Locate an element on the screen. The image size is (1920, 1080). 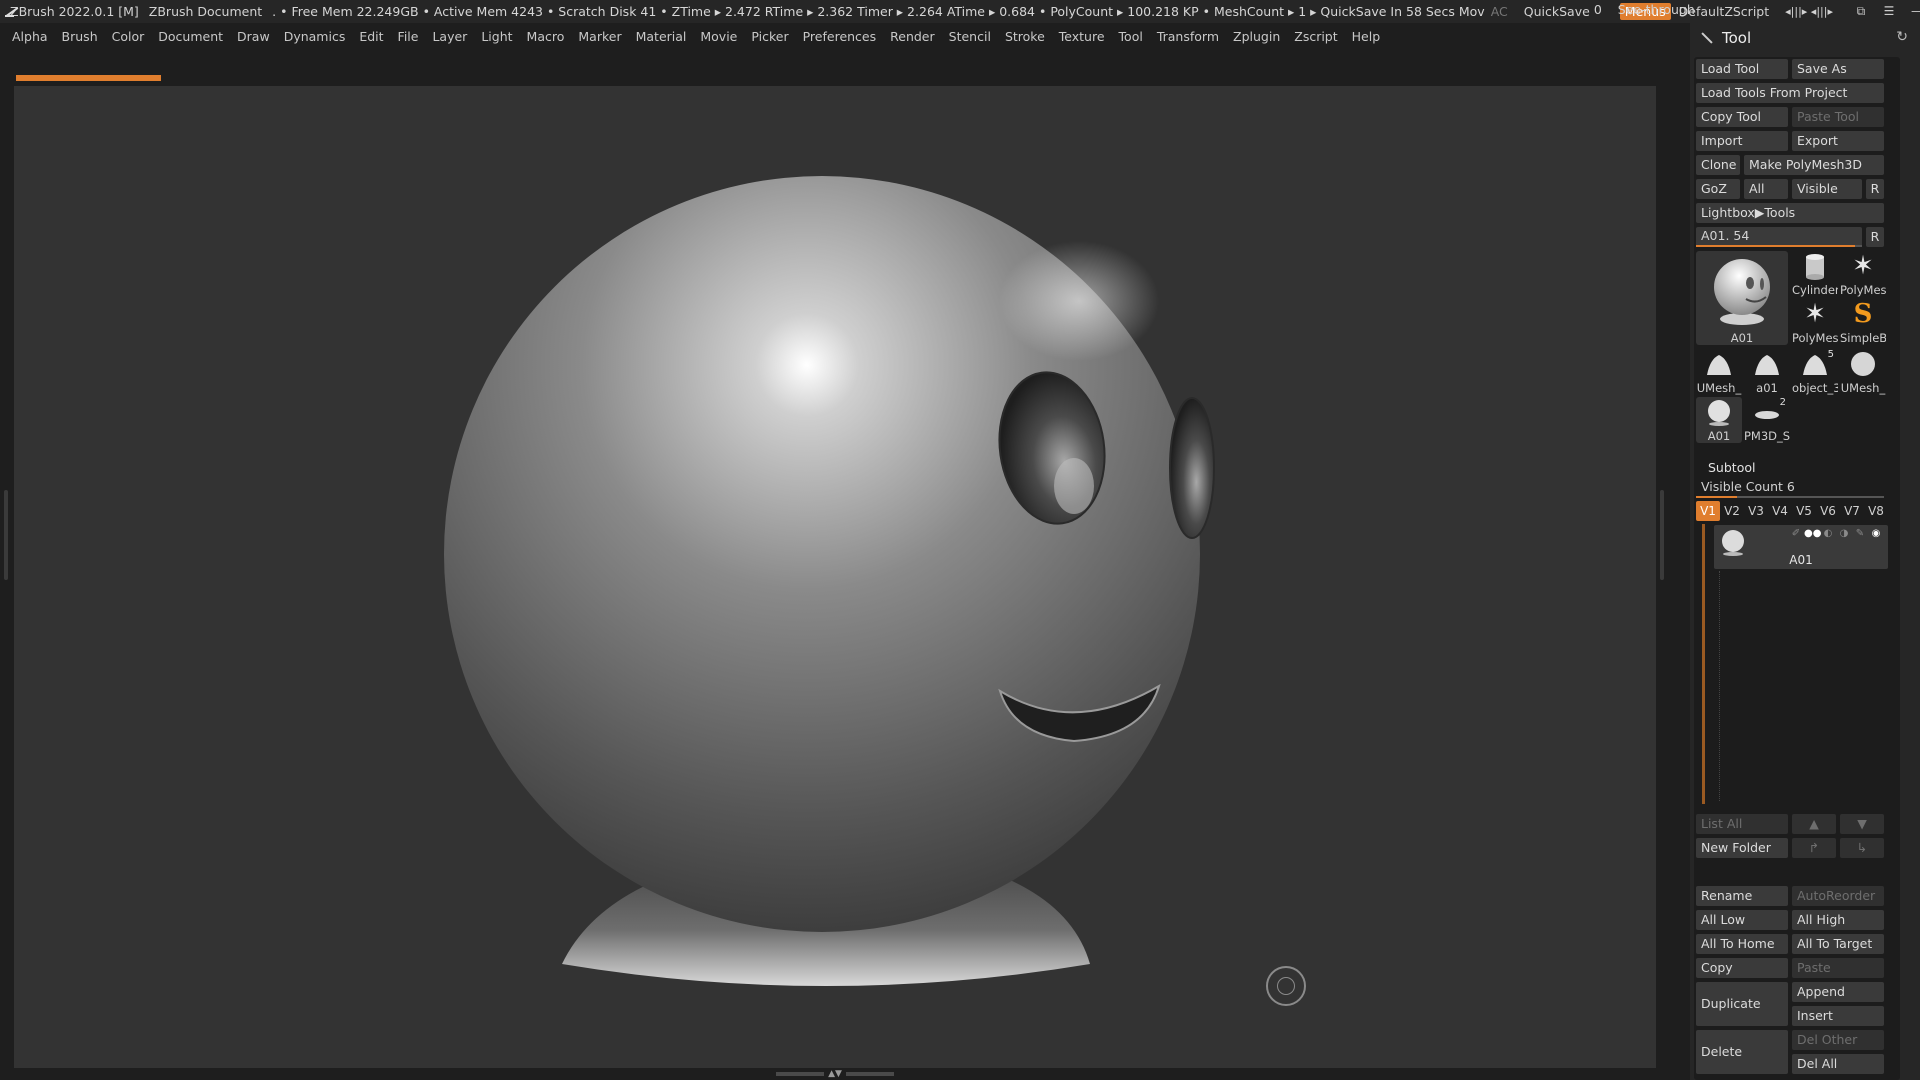
tool-thumb-polymesh-1: ✶ PolyMes is located at coordinates (1863, 274).